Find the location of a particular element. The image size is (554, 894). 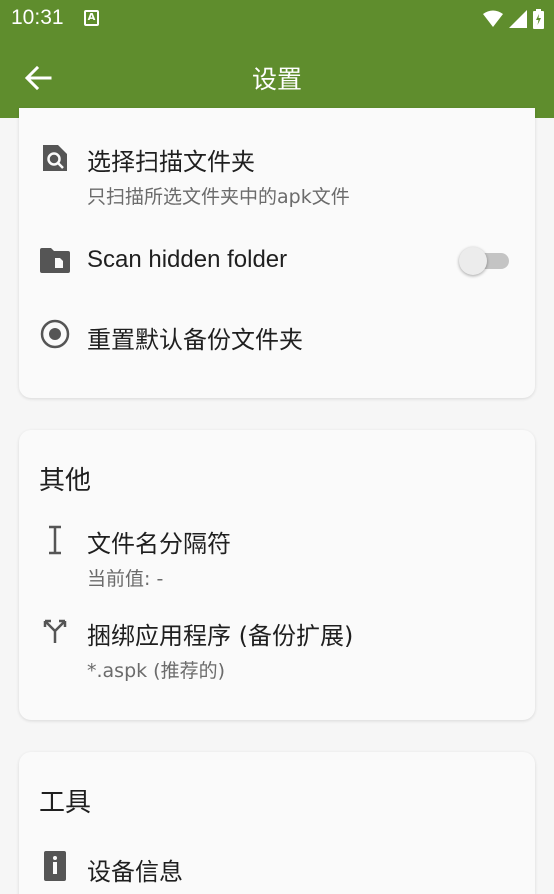

section-title-other: 其他 is located at coordinates (65, 481).